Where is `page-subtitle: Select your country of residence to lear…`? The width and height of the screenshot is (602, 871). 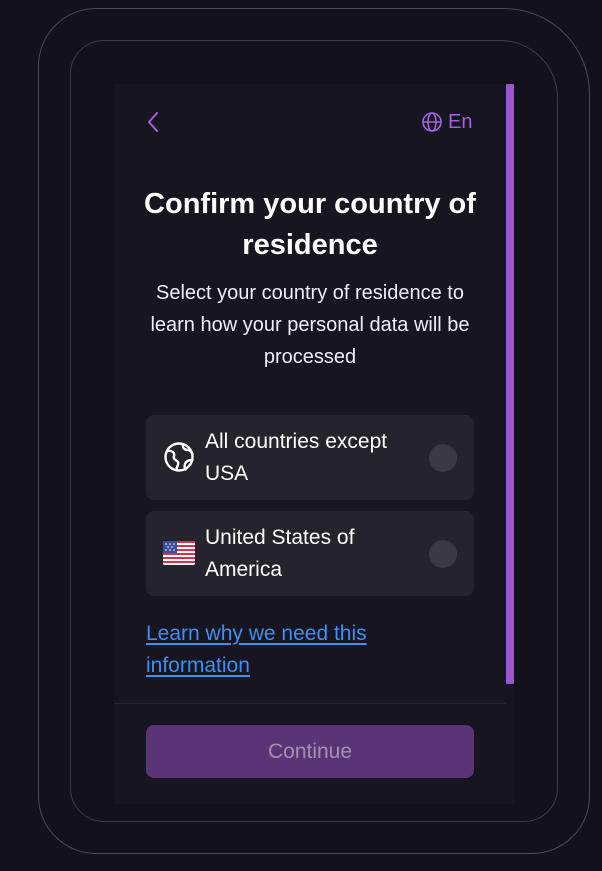 page-subtitle: Select your country of residence to lear… is located at coordinates (310, 325).